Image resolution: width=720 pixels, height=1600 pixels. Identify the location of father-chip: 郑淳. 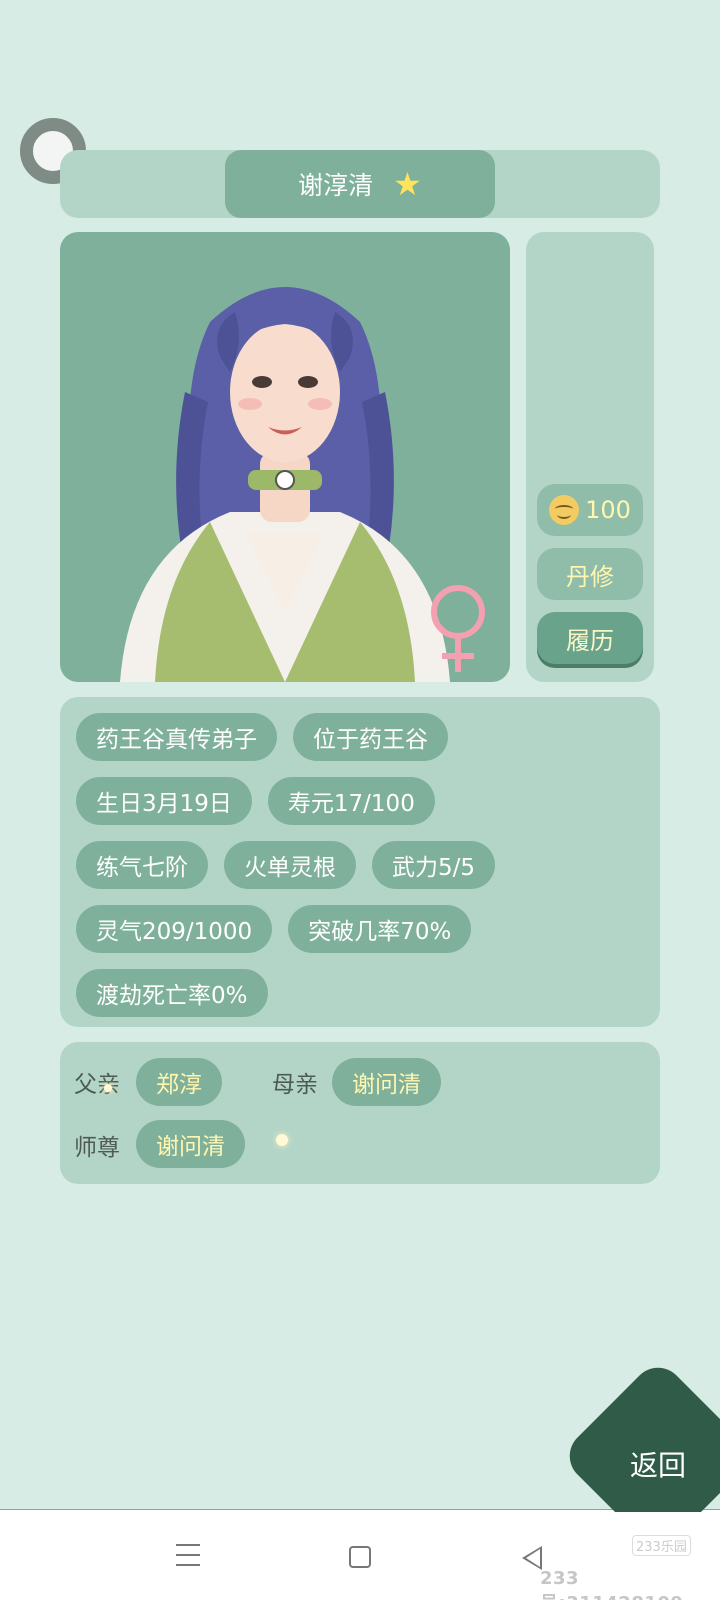
(179, 1082).